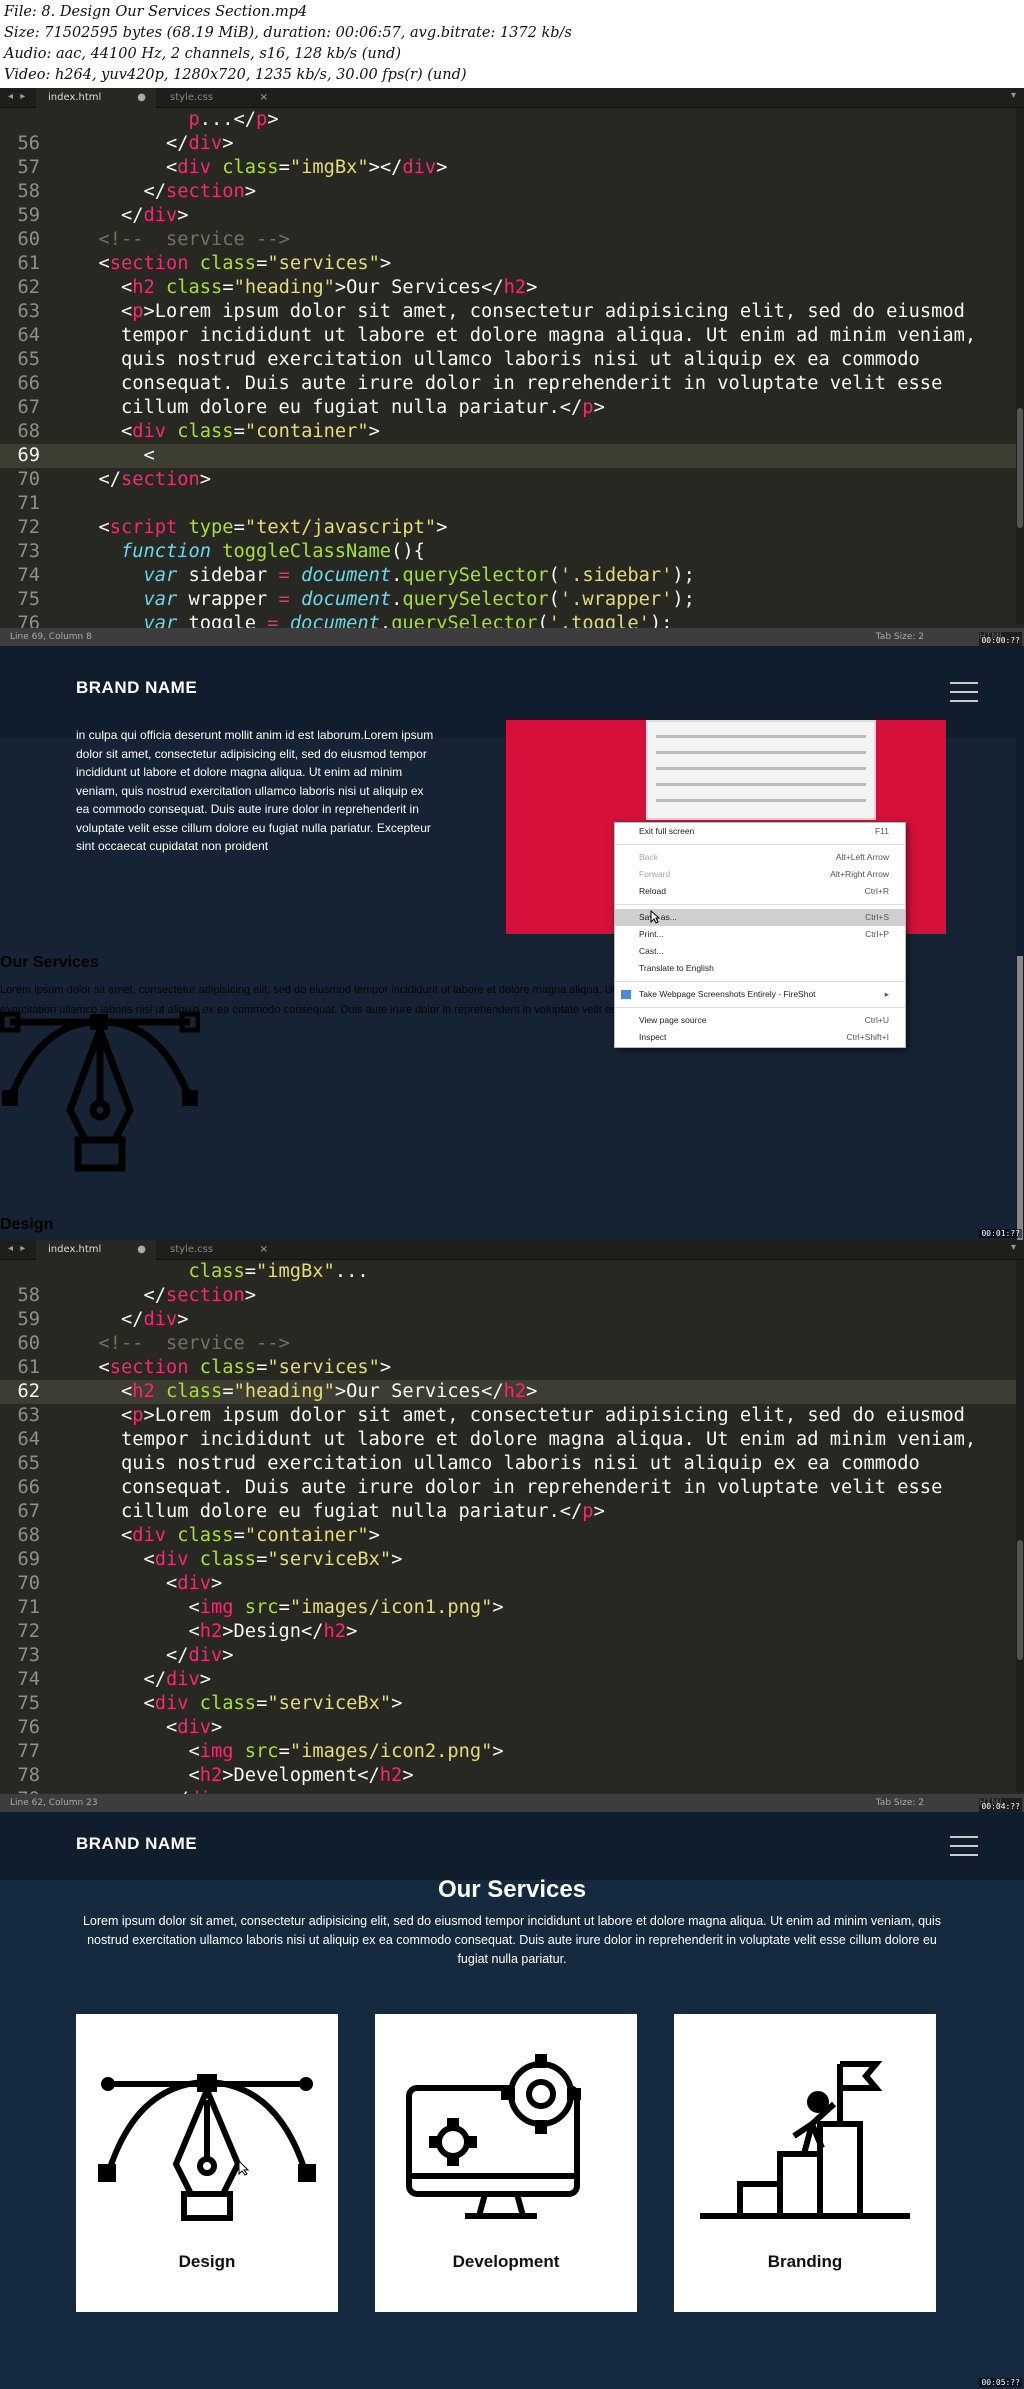 Image resolution: width=1024 pixels, height=2389 pixels. I want to click on code-line: 69 <div class="serviceBx">, so click(512, 1560).